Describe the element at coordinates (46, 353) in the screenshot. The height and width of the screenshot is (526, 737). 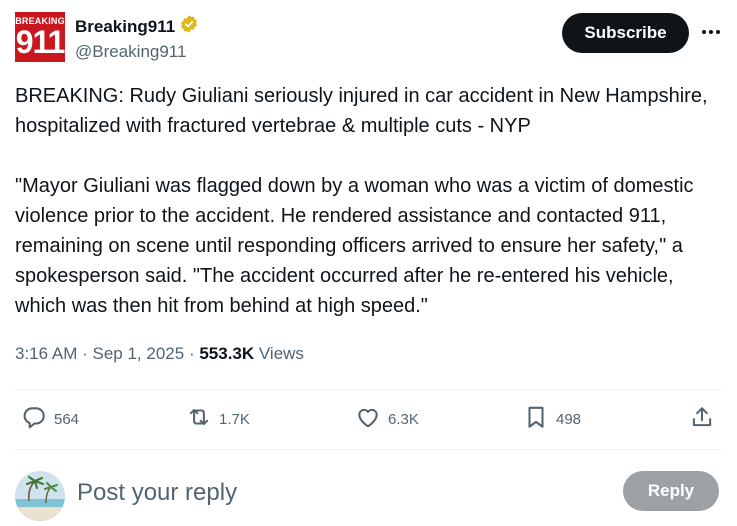
I see `tweet-time: 3:16 AM` at that location.